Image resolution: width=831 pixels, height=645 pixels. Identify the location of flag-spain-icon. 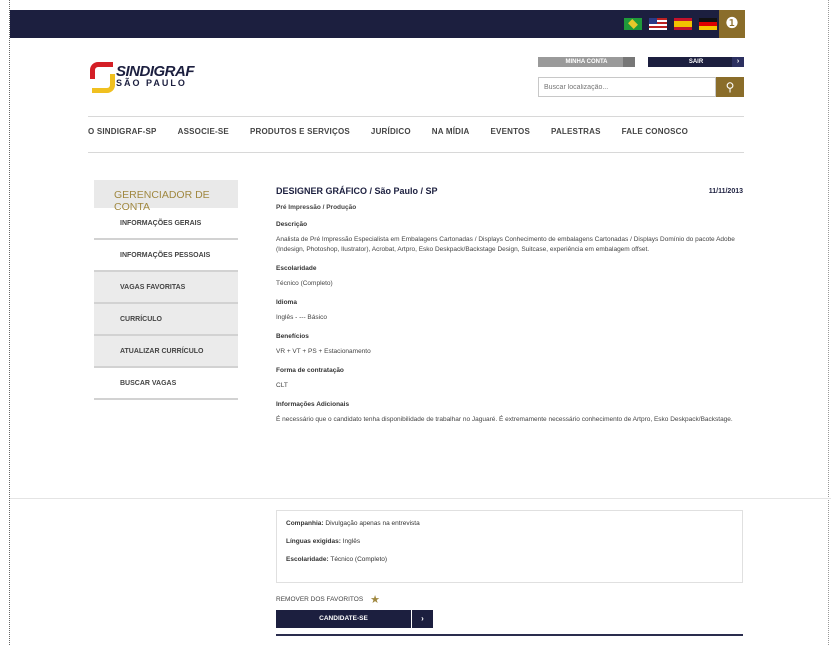
(683, 24).